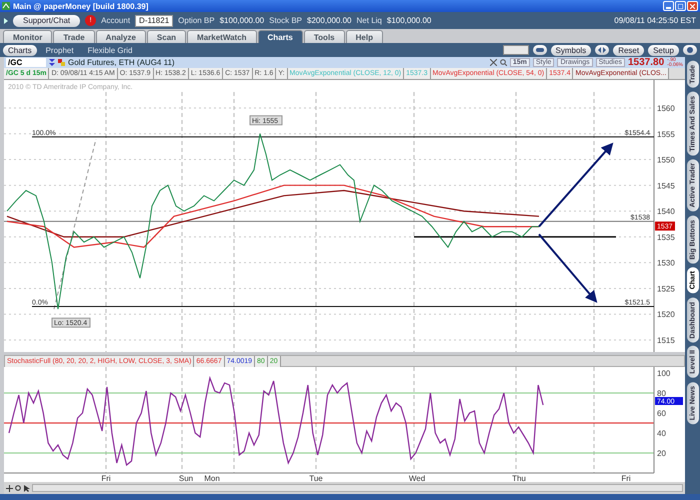 The width and height of the screenshot is (700, 500). I want to click on balance-label: Stock BP, so click(285, 20).